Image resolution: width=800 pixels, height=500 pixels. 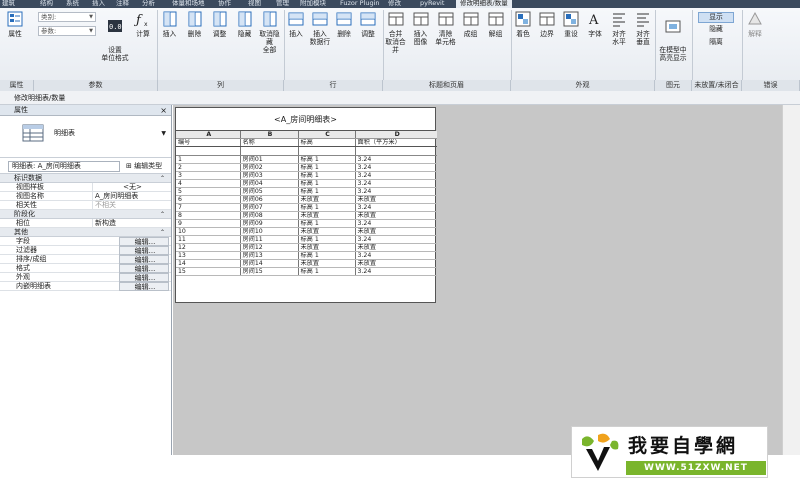 What do you see at coordinates (396, 135) in the screenshot?
I see `column-letter-row-cell: D` at bounding box center [396, 135].